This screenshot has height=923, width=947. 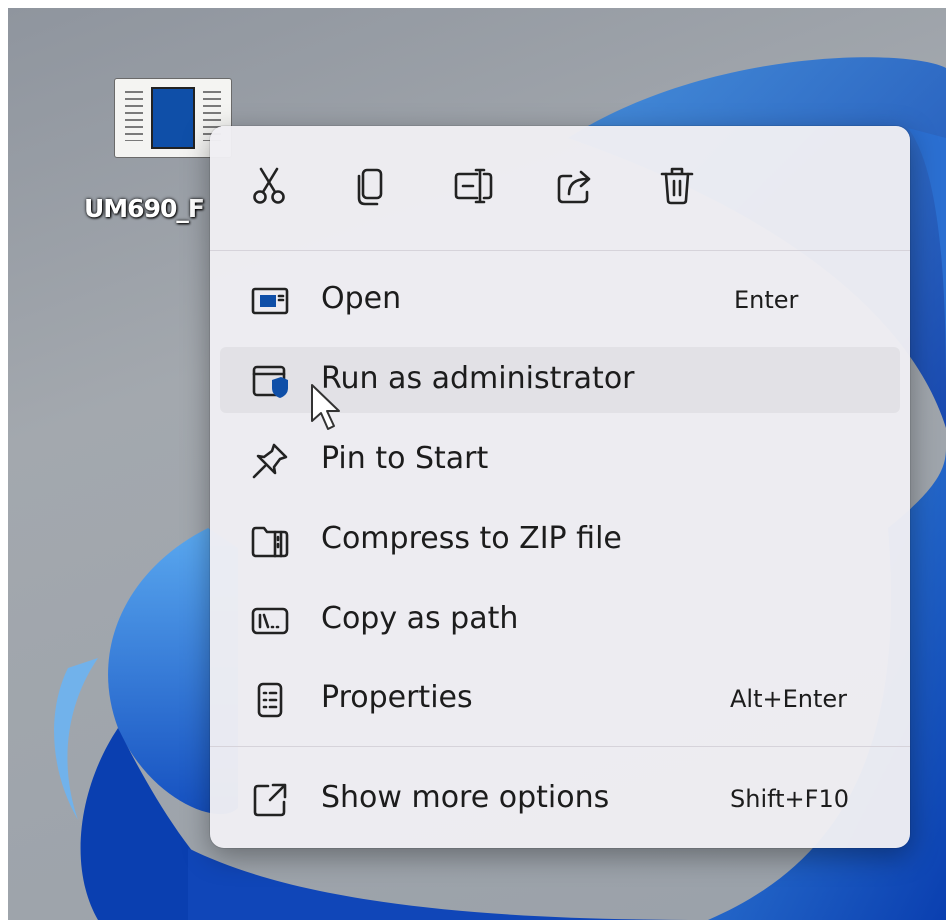 What do you see at coordinates (144, 208) in the screenshot?
I see `desktop-icon-label: UM690_F` at bounding box center [144, 208].